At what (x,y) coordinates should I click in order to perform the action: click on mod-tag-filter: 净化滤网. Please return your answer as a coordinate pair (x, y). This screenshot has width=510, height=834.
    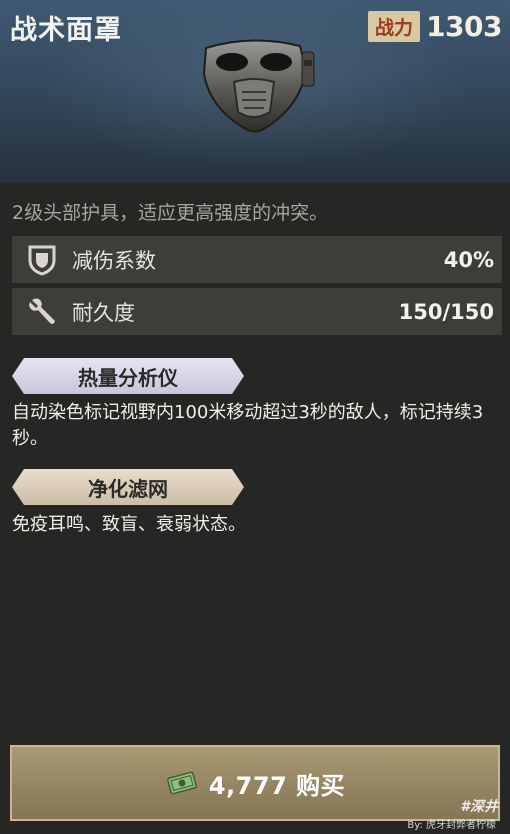
    Looking at the image, I should click on (128, 487).